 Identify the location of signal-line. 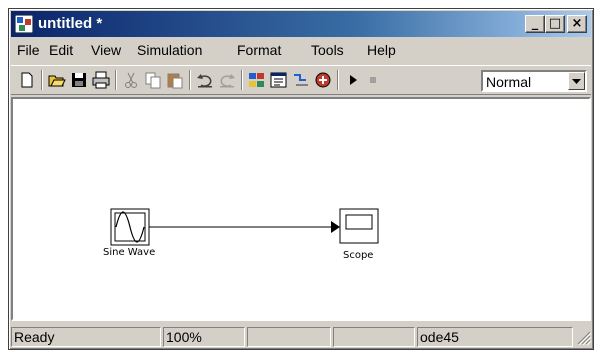
(244, 227).